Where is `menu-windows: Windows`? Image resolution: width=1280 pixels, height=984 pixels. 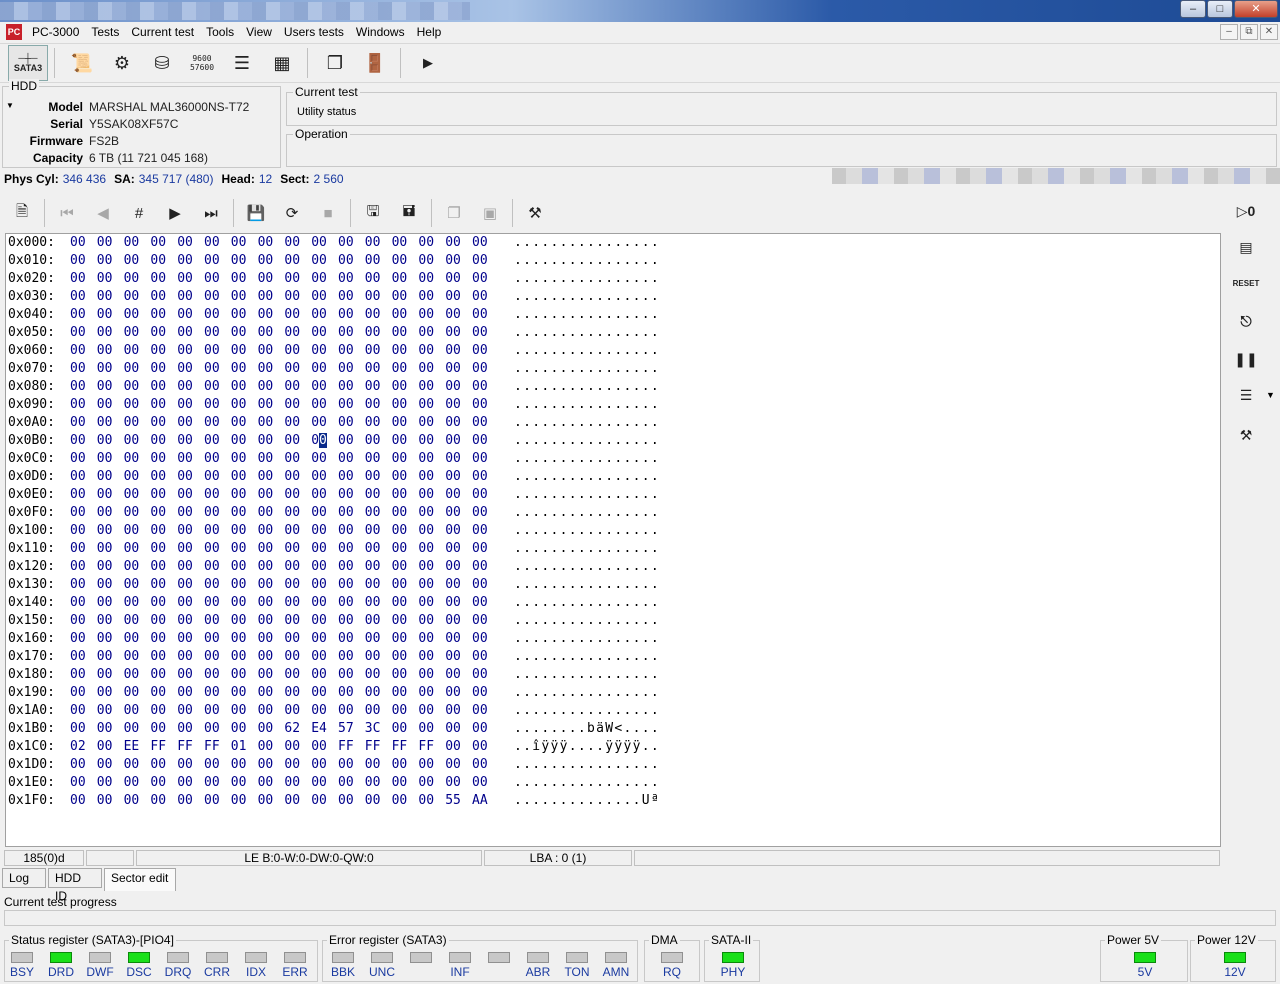 menu-windows: Windows is located at coordinates (380, 32).